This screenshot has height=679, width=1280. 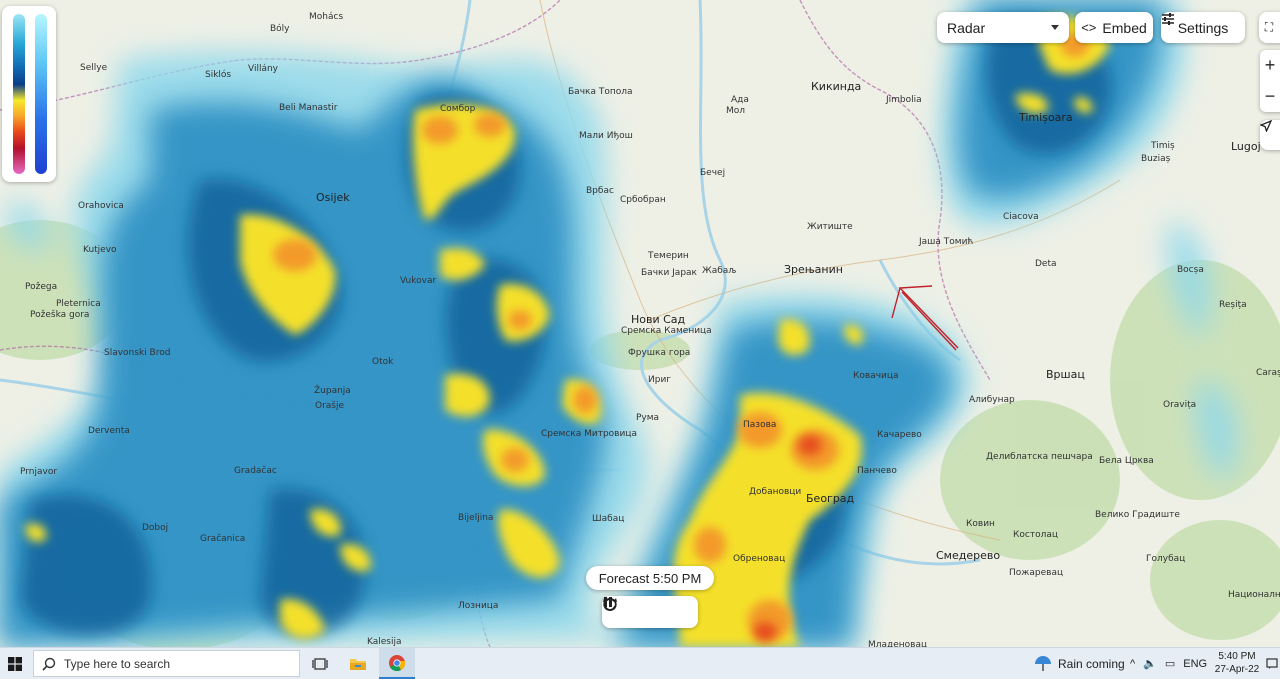 I want to click on map-label: Gračanica, so click(x=223, y=539).